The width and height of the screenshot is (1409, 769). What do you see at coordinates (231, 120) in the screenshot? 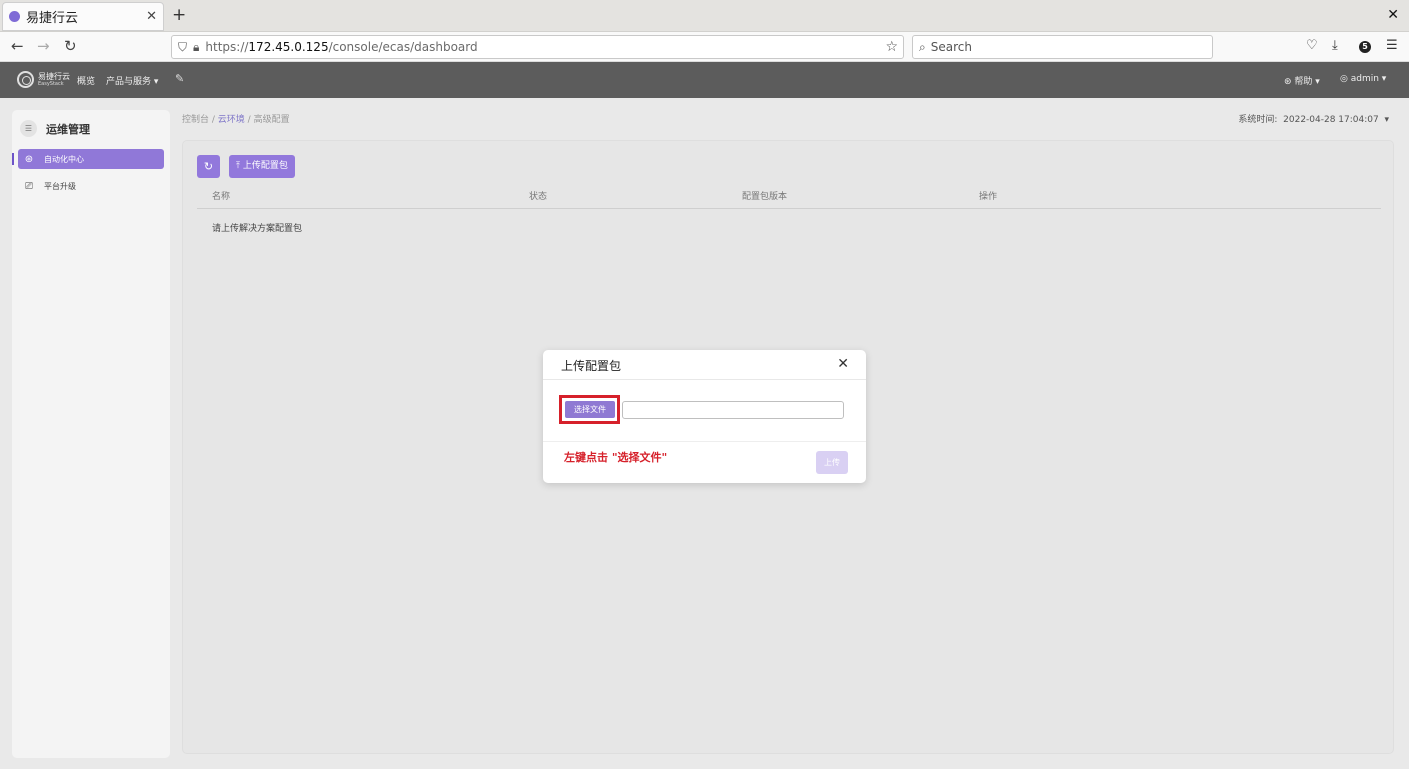
I see `breadcrumb-cloud-env: 云环境` at bounding box center [231, 120].